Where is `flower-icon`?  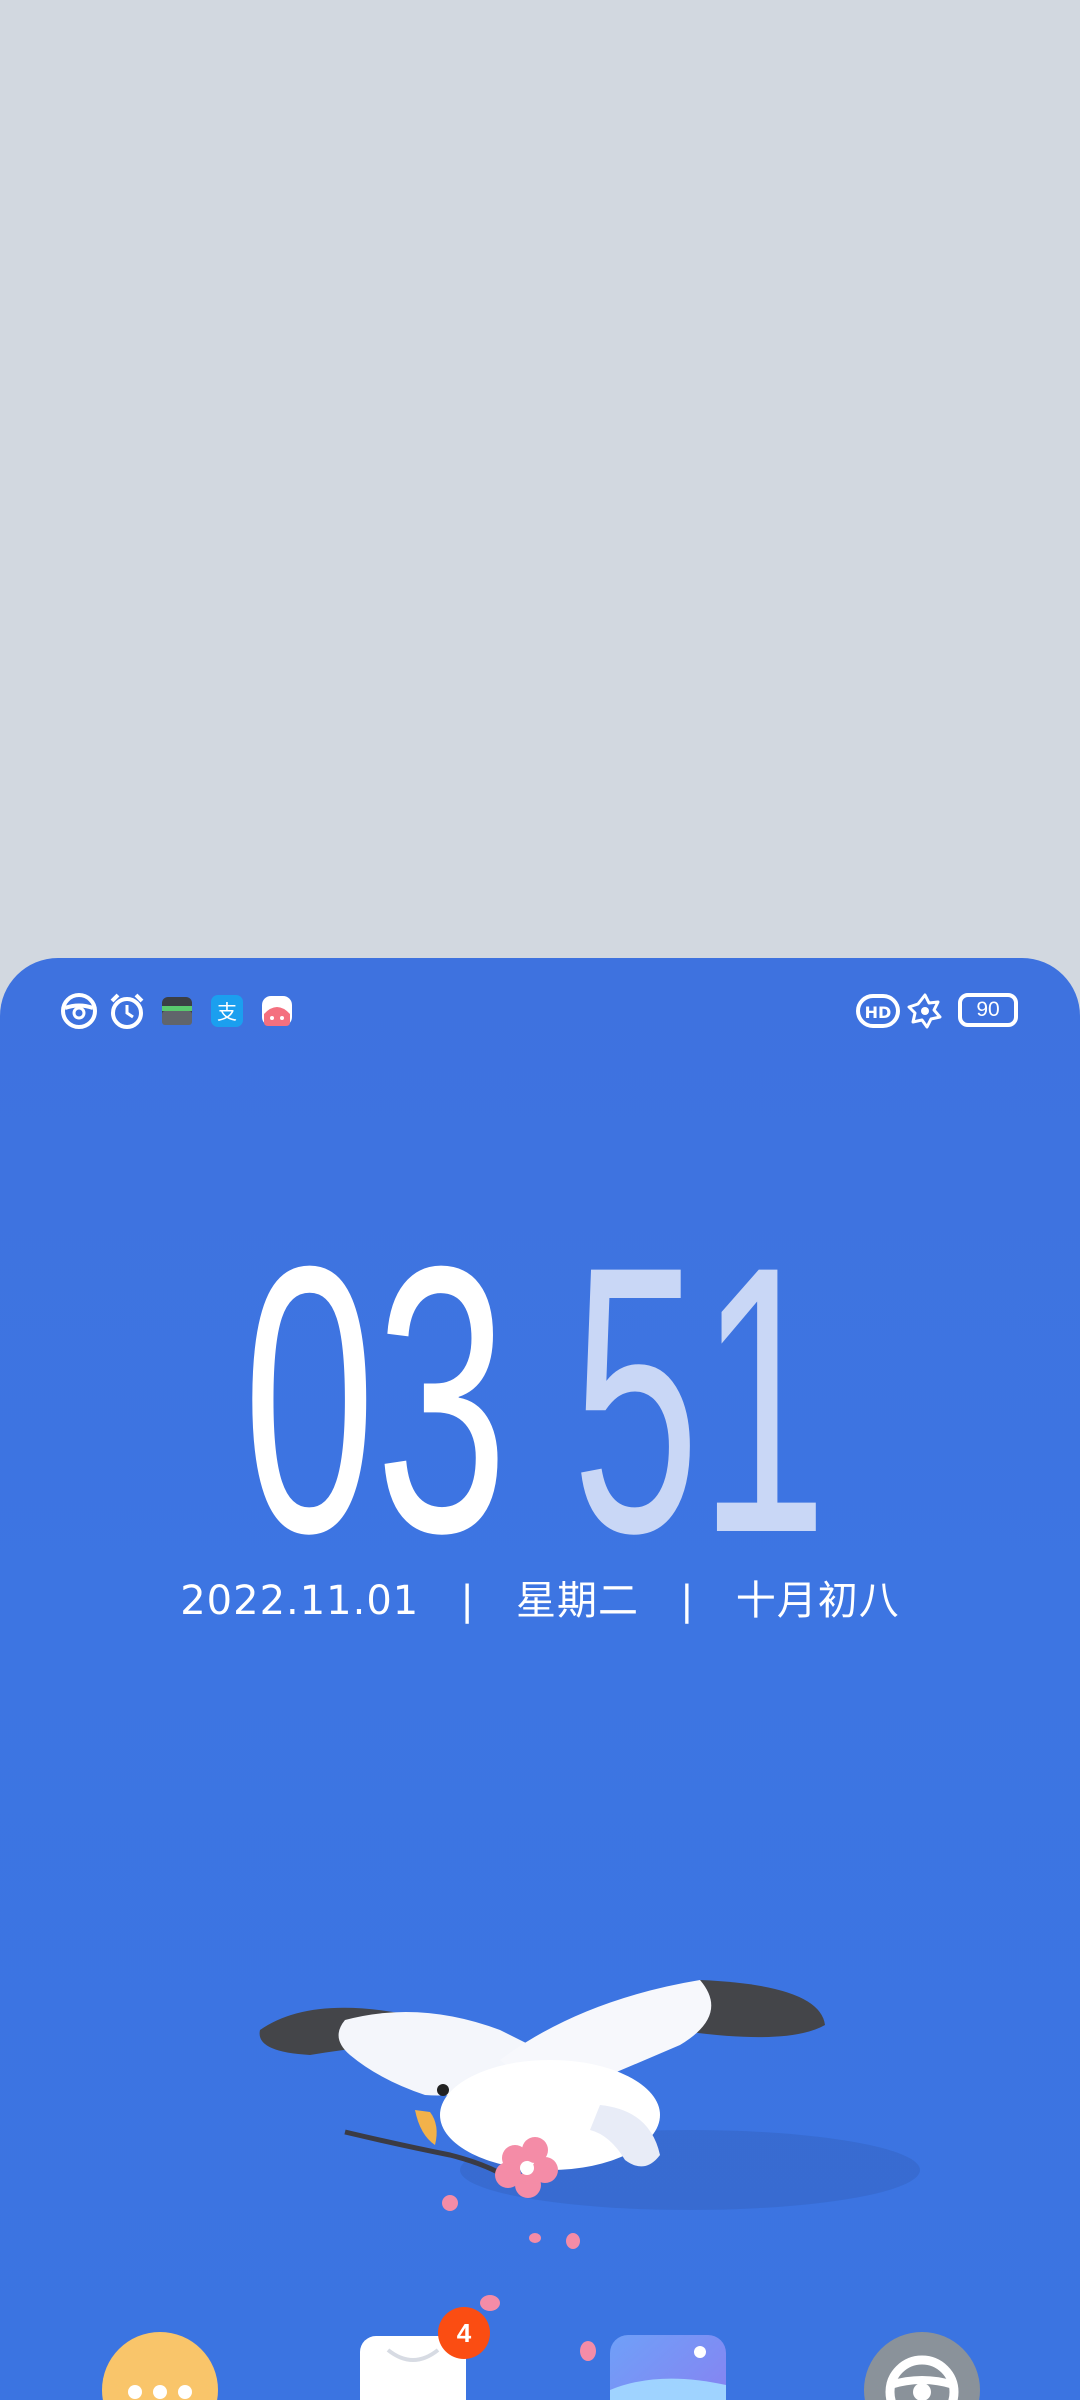 flower-icon is located at coordinates (925, 1011).